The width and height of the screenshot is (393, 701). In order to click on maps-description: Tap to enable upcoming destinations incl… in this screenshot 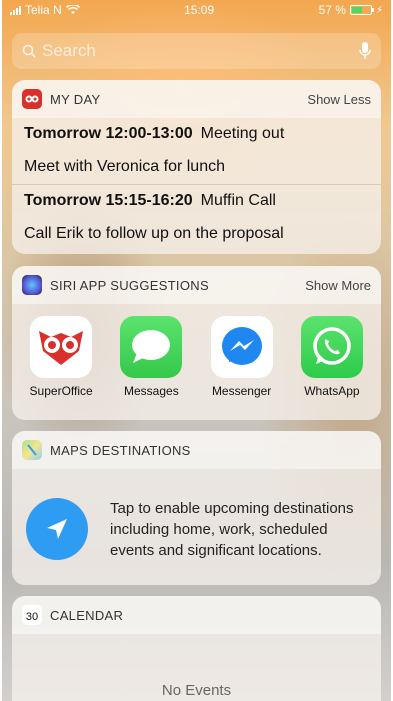, I will do `click(232, 529)`.